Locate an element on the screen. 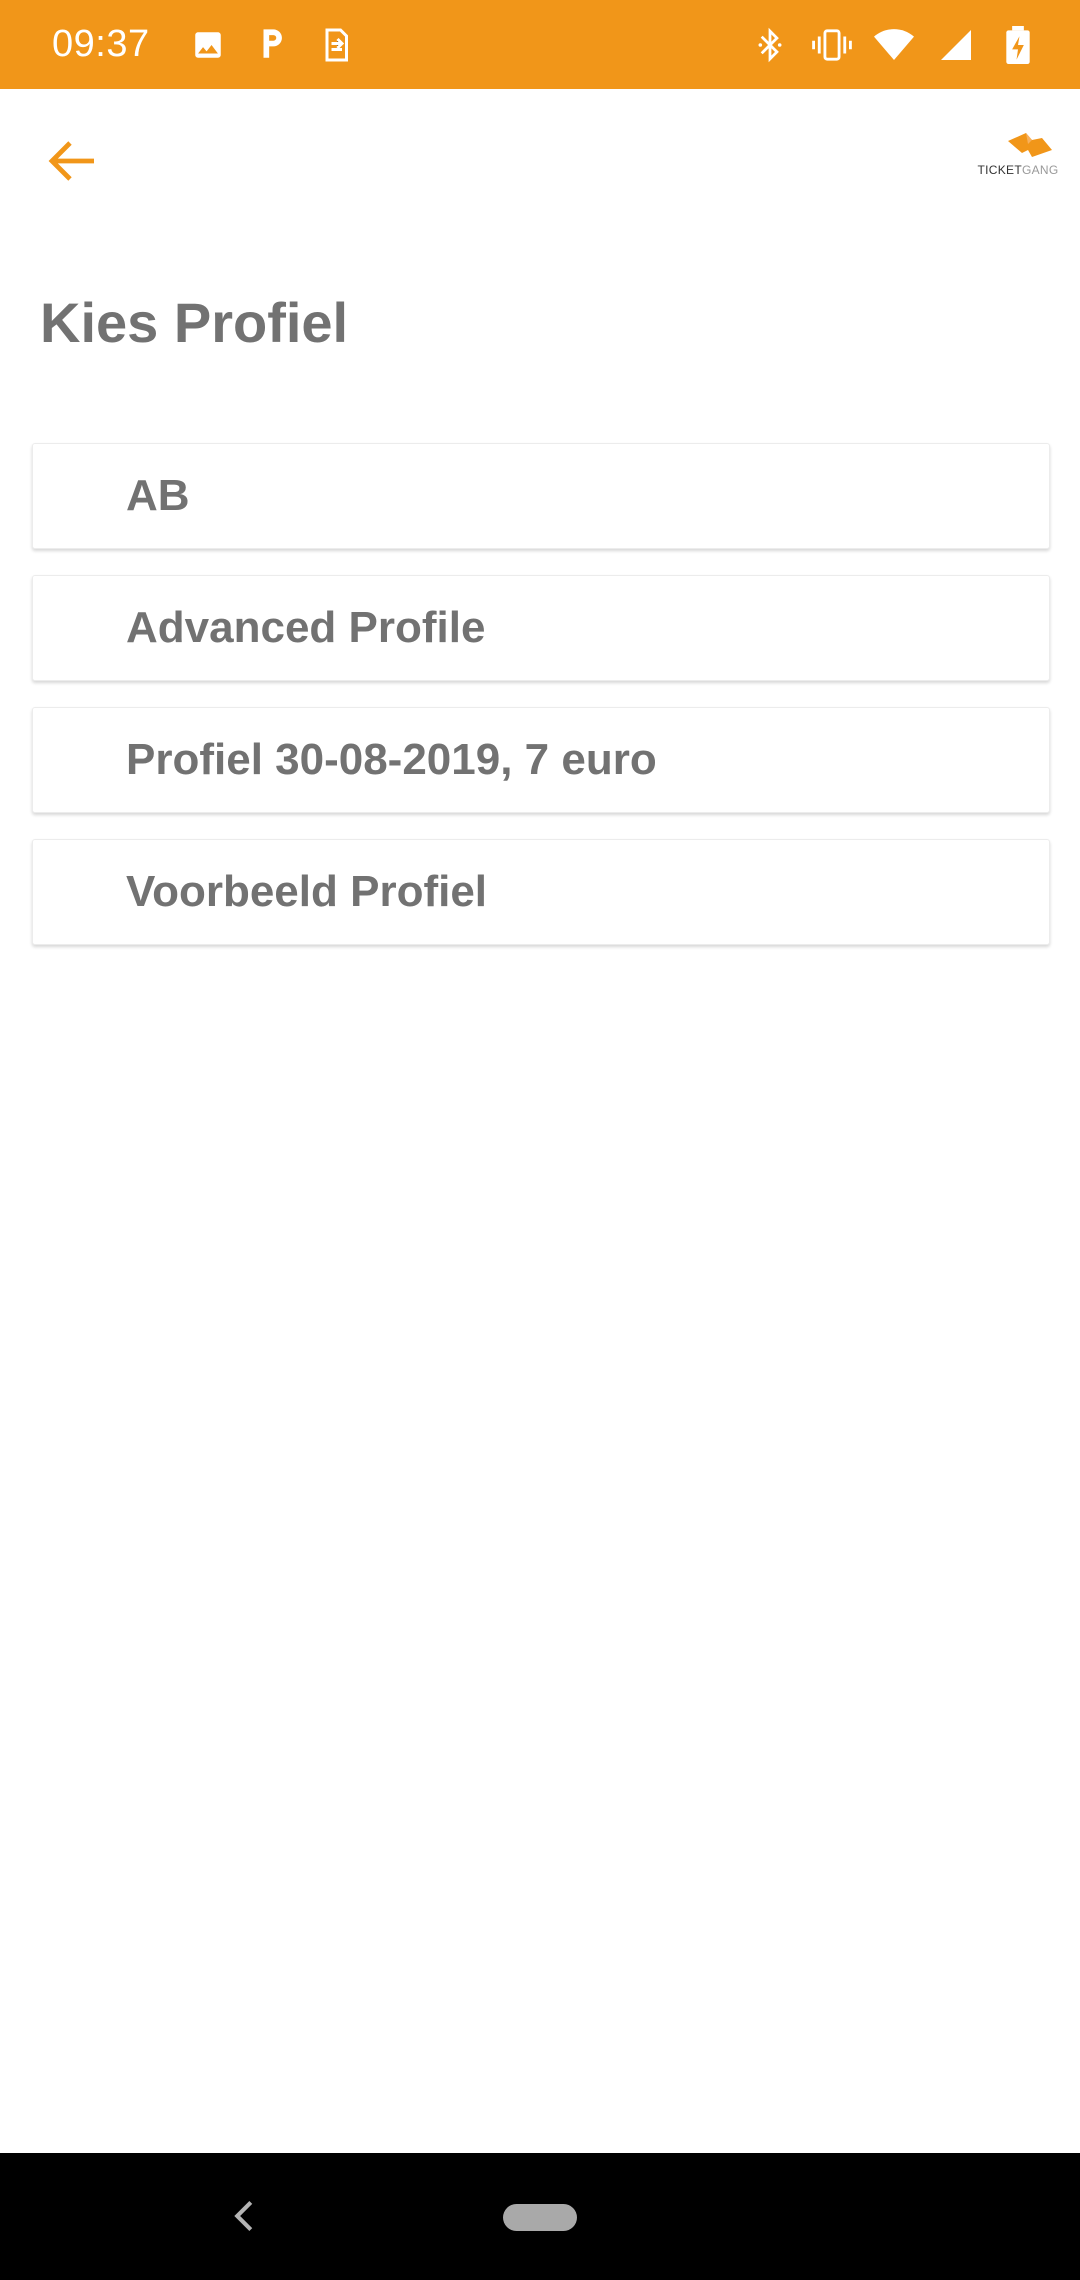 Image resolution: width=1080 pixels, height=2280 pixels. profile-label: Profiel 30-08-2019, 7 euro is located at coordinates (391, 759).